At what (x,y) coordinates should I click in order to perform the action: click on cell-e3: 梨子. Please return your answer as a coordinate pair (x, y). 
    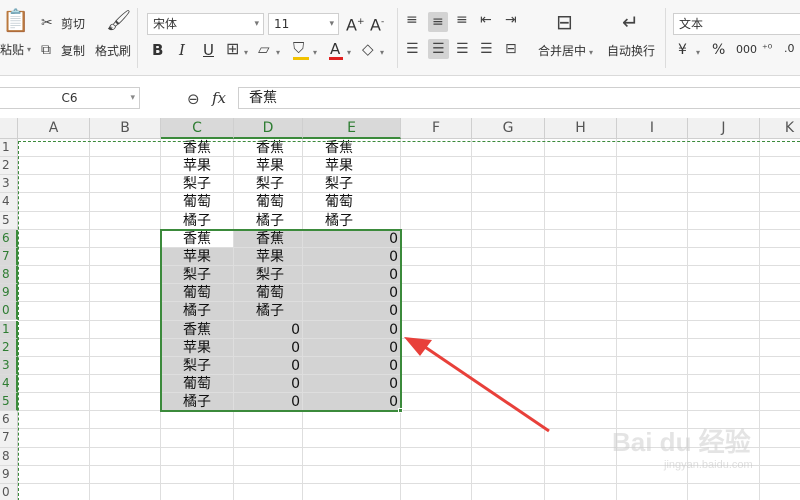
    Looking at the image, I should click on (352, 184).